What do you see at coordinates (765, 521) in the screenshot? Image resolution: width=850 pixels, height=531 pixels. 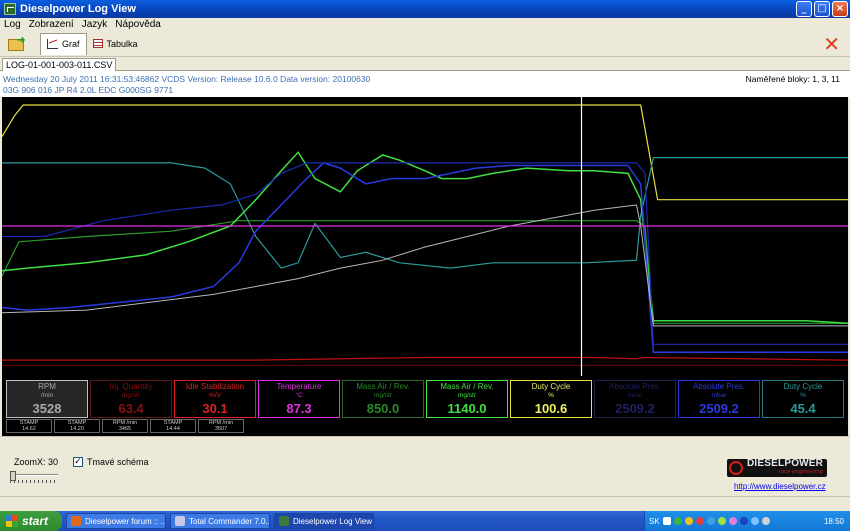 I see `volume-icon` at bounding box center [765, 521].